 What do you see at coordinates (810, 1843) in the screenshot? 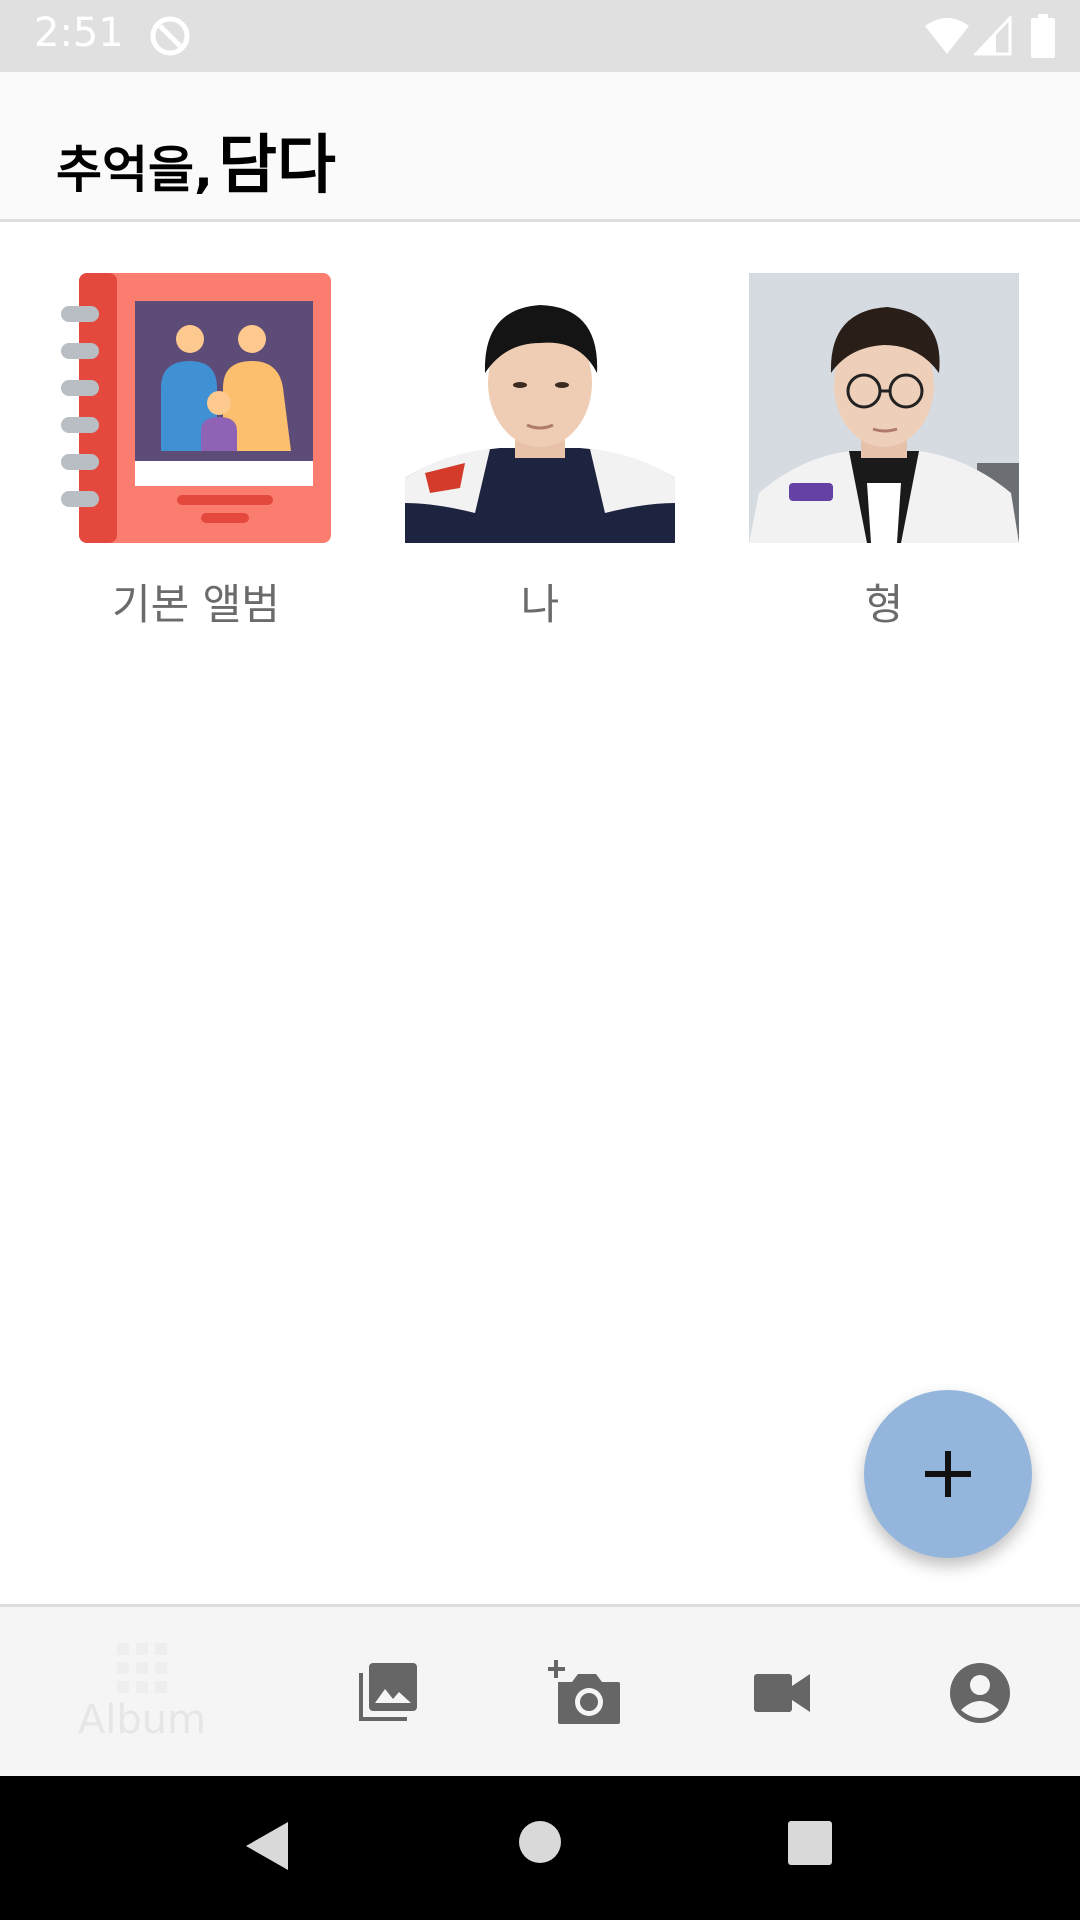
I see `recents-icon` at bounding box center [810, 1843].